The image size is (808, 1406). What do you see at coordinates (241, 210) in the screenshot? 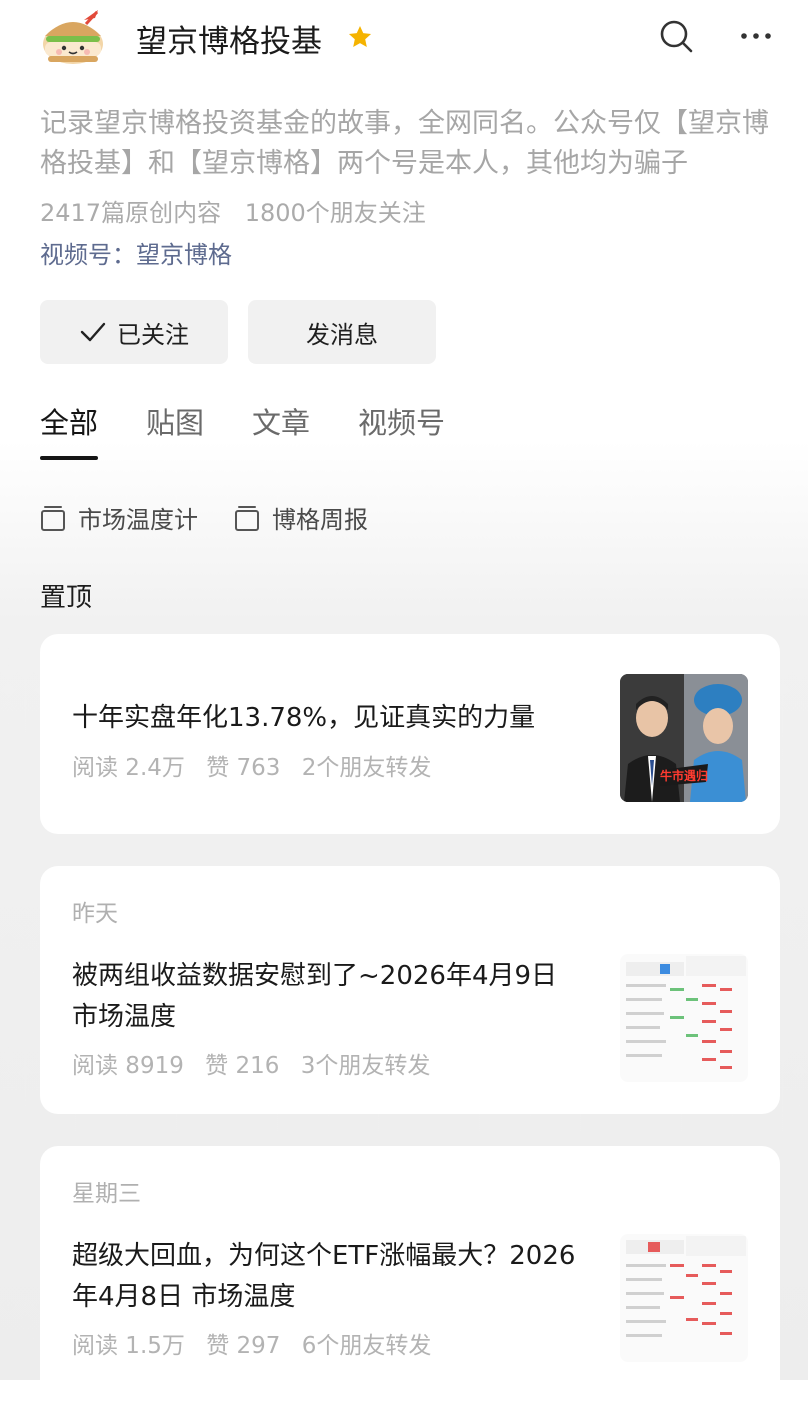
I see `account-stats: 2417篇原创内容 1800个朋友关注` at bounding box center [241, 210].